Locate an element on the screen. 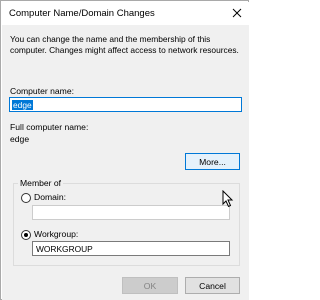 The height and width of the screenshot is (300, 320). workgroup-radio is located at coordinates (26, 235).